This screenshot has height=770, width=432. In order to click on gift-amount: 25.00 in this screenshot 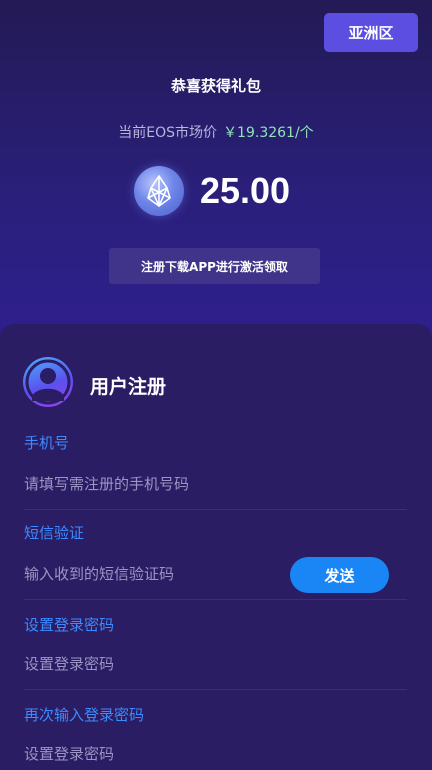, I will do `click(245, 190)`.